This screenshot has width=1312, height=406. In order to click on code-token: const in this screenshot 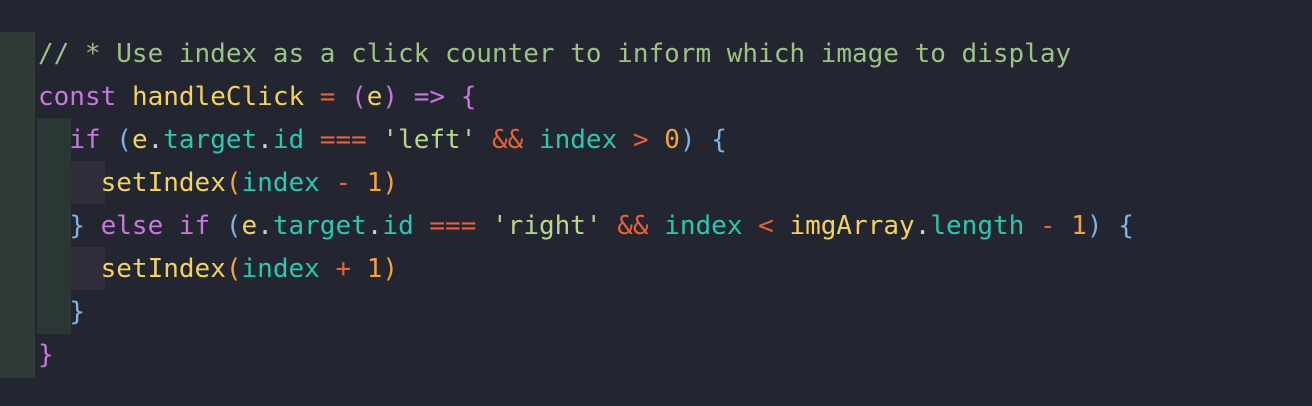, I will do `click(77, 97)`.